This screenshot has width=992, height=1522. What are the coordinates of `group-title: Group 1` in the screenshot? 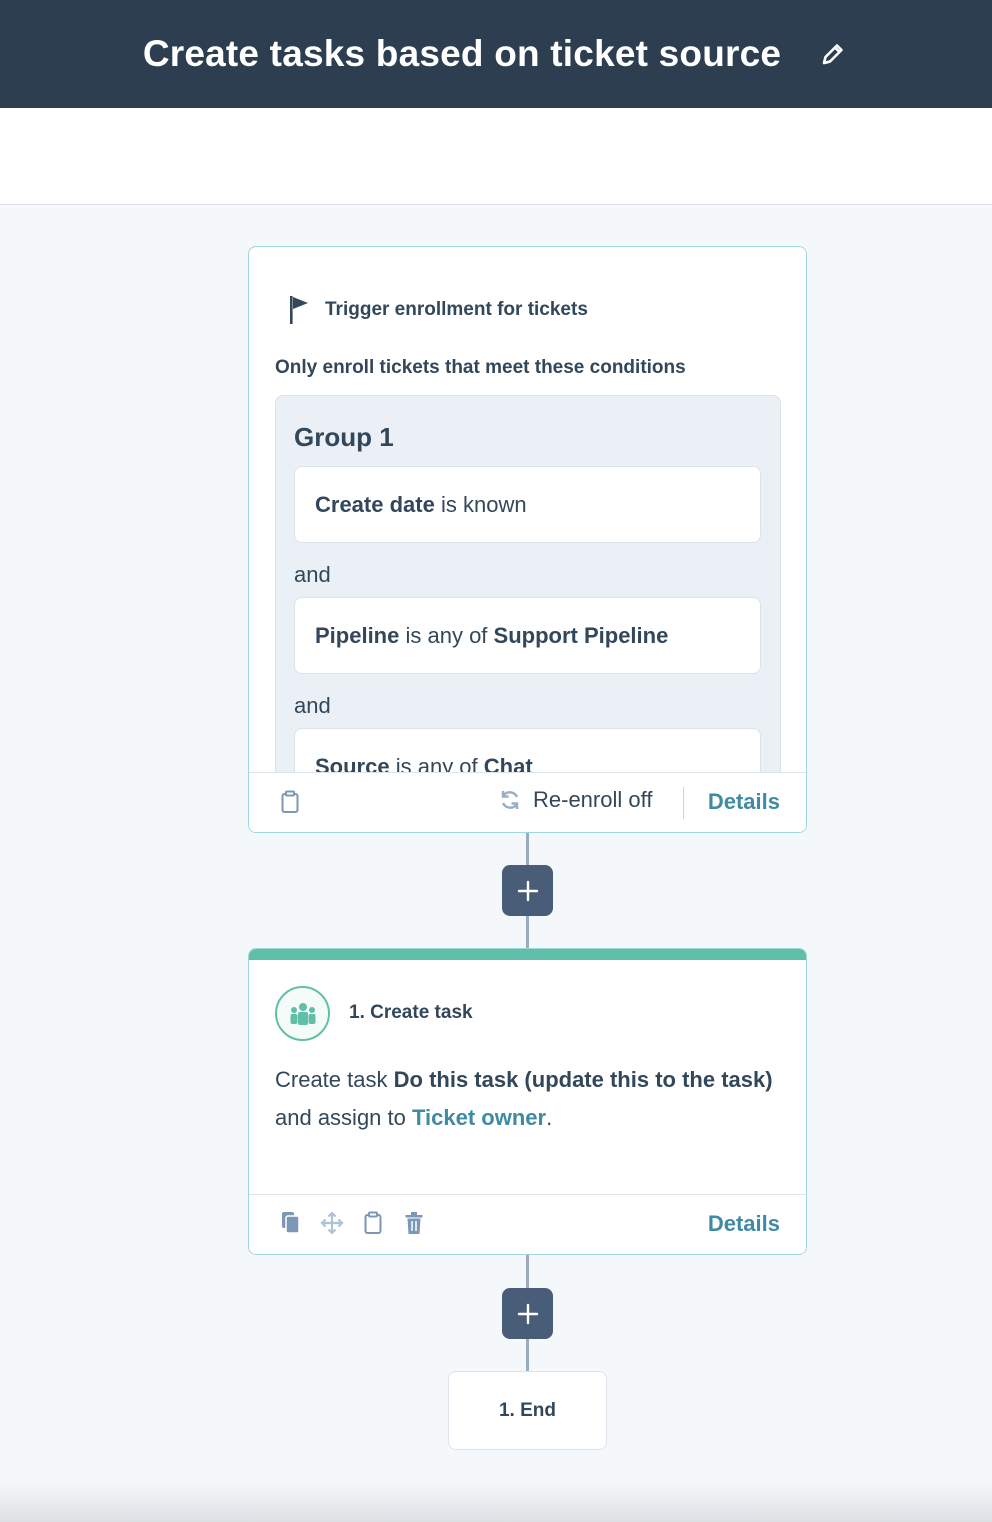 It's located at (344, 437).